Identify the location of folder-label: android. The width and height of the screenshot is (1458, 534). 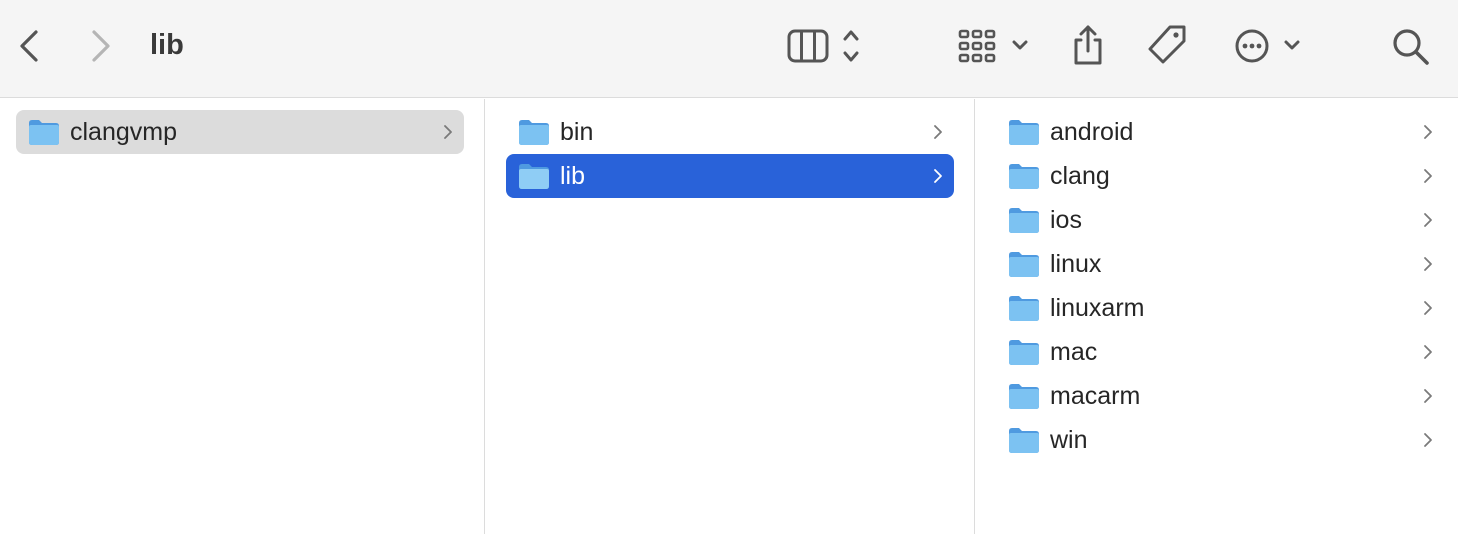
(1092, 131).